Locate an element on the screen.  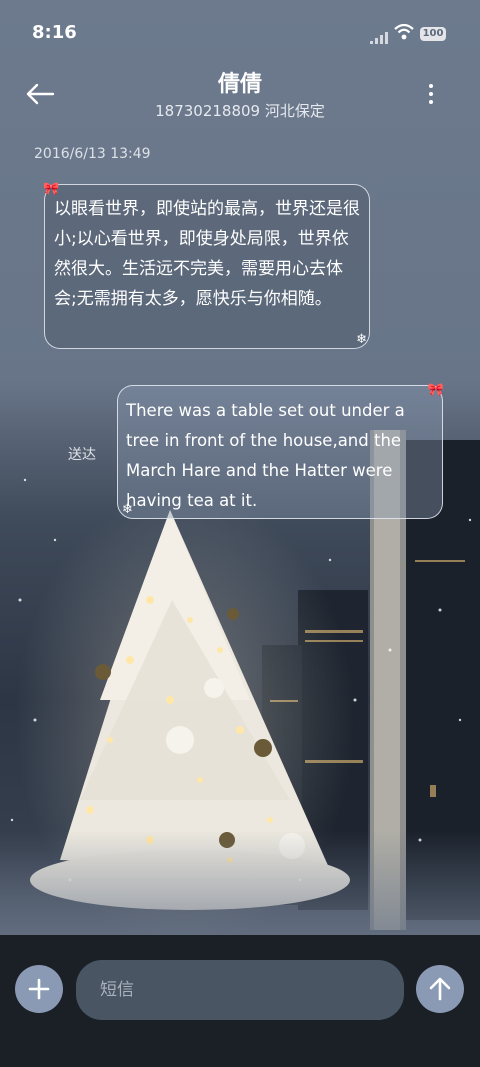
battery-icon: 100 is located at coordinates (433, 34).